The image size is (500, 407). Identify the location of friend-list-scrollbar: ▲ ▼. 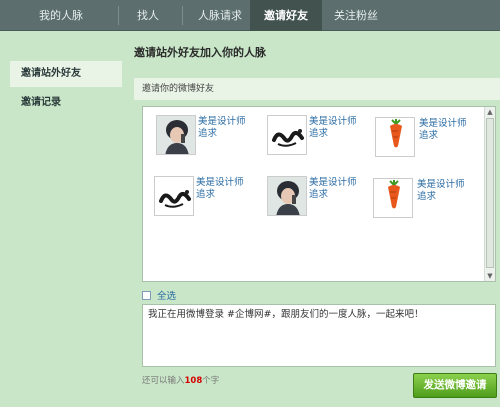
(489, 194).